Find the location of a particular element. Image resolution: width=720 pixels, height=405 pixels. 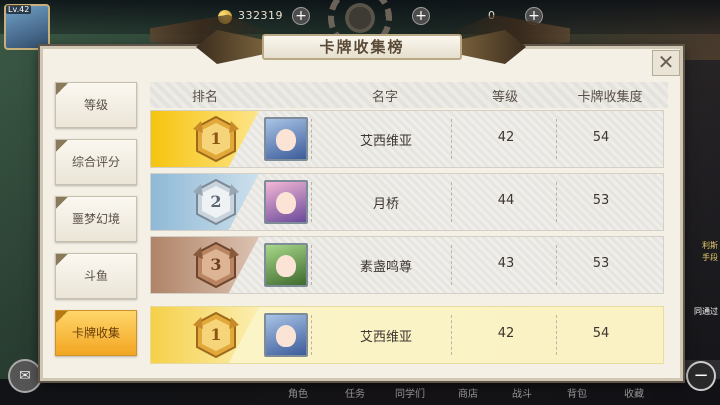

tab-douyu: 斗鱼 is located at coordinates (96, 276).